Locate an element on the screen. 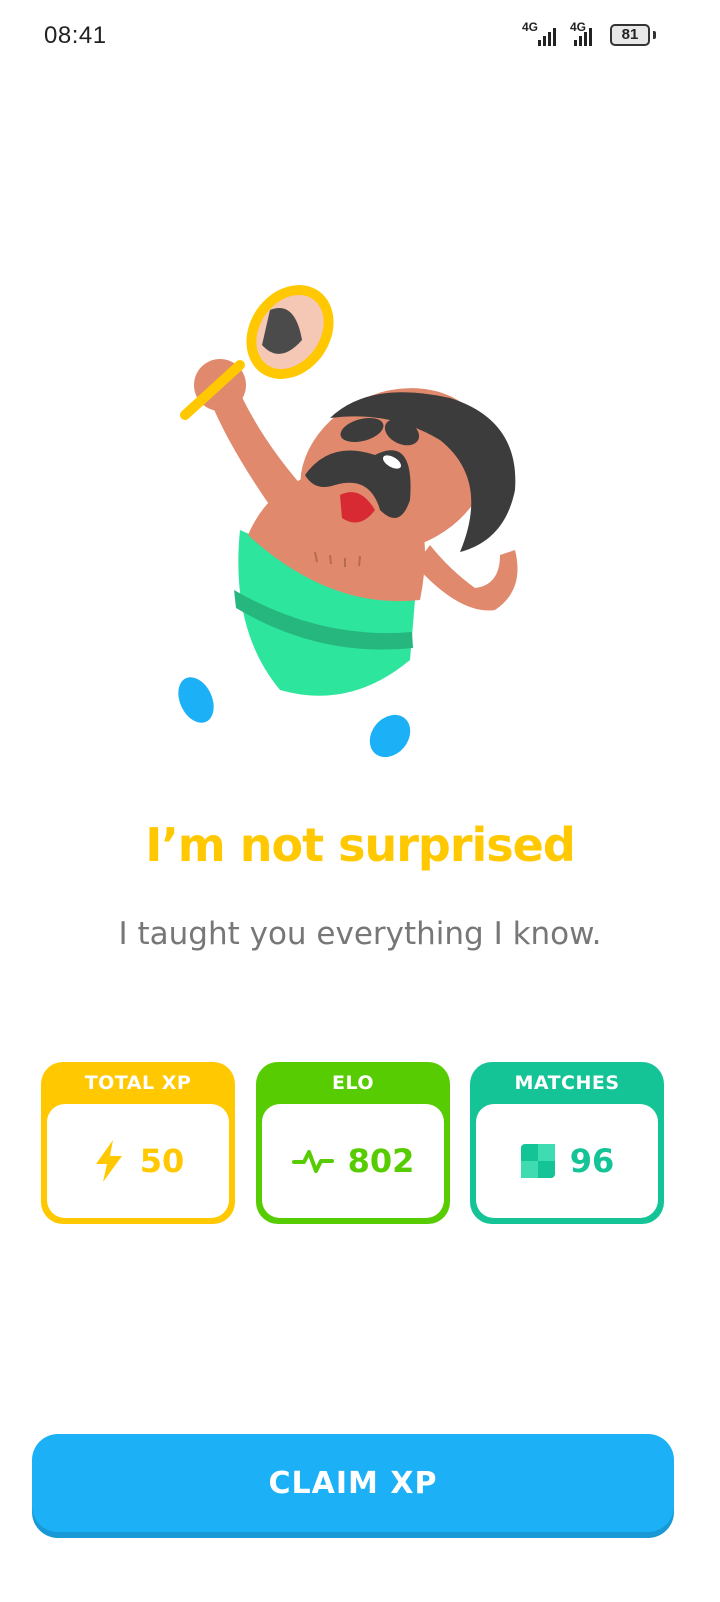 This screenshot has height=1602, width=720. right-arm-shape is located at coordinates (466, 578).